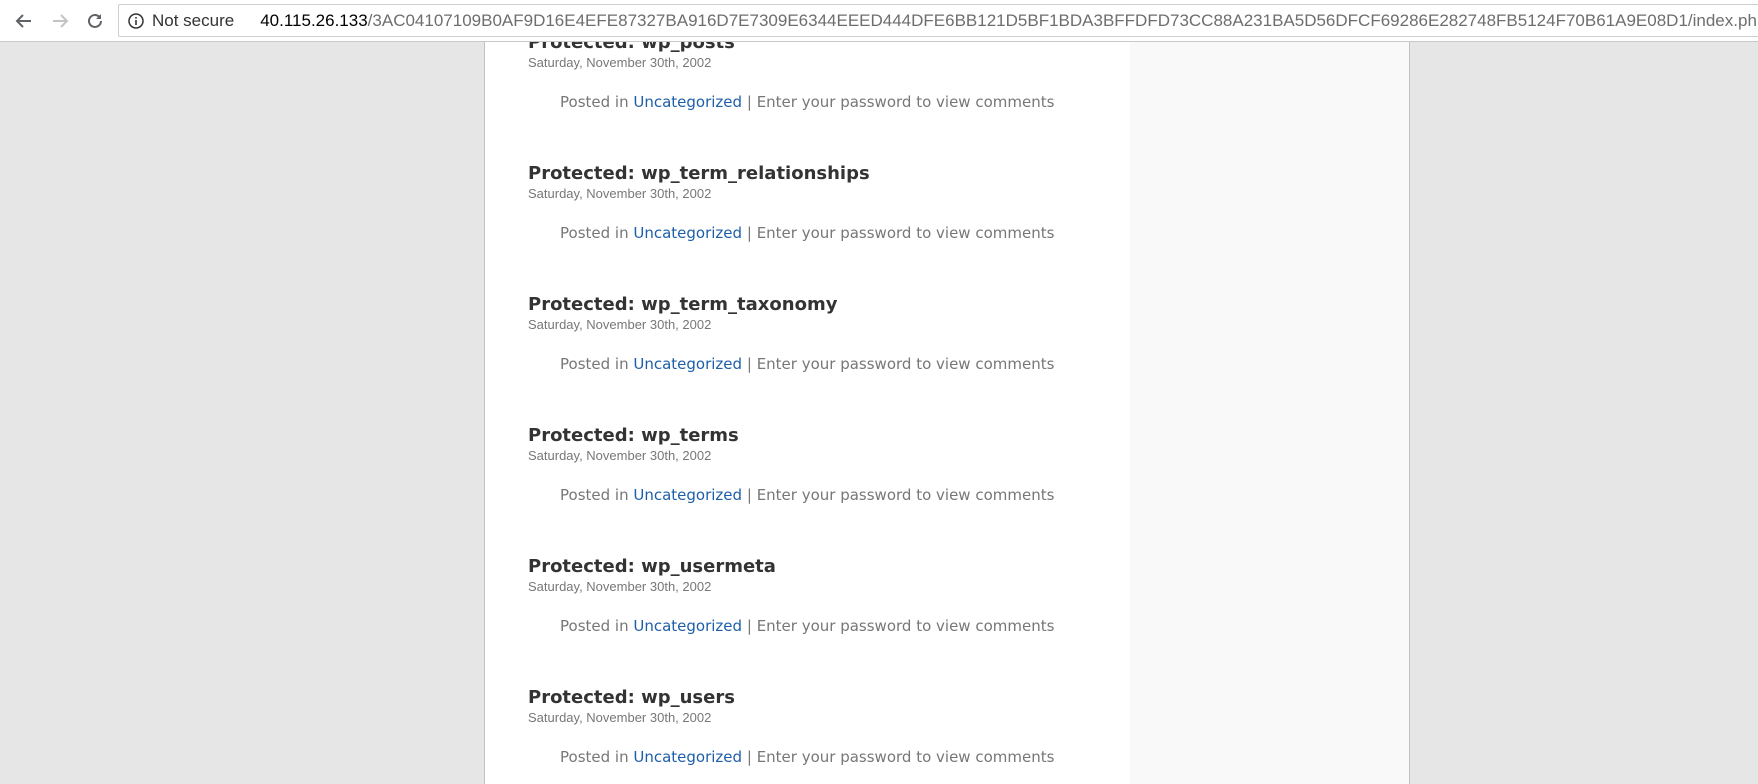  What do you see at coordinates (136, 20) in the screenshot?
I see `info-icon` at bounding box center [136, 20].